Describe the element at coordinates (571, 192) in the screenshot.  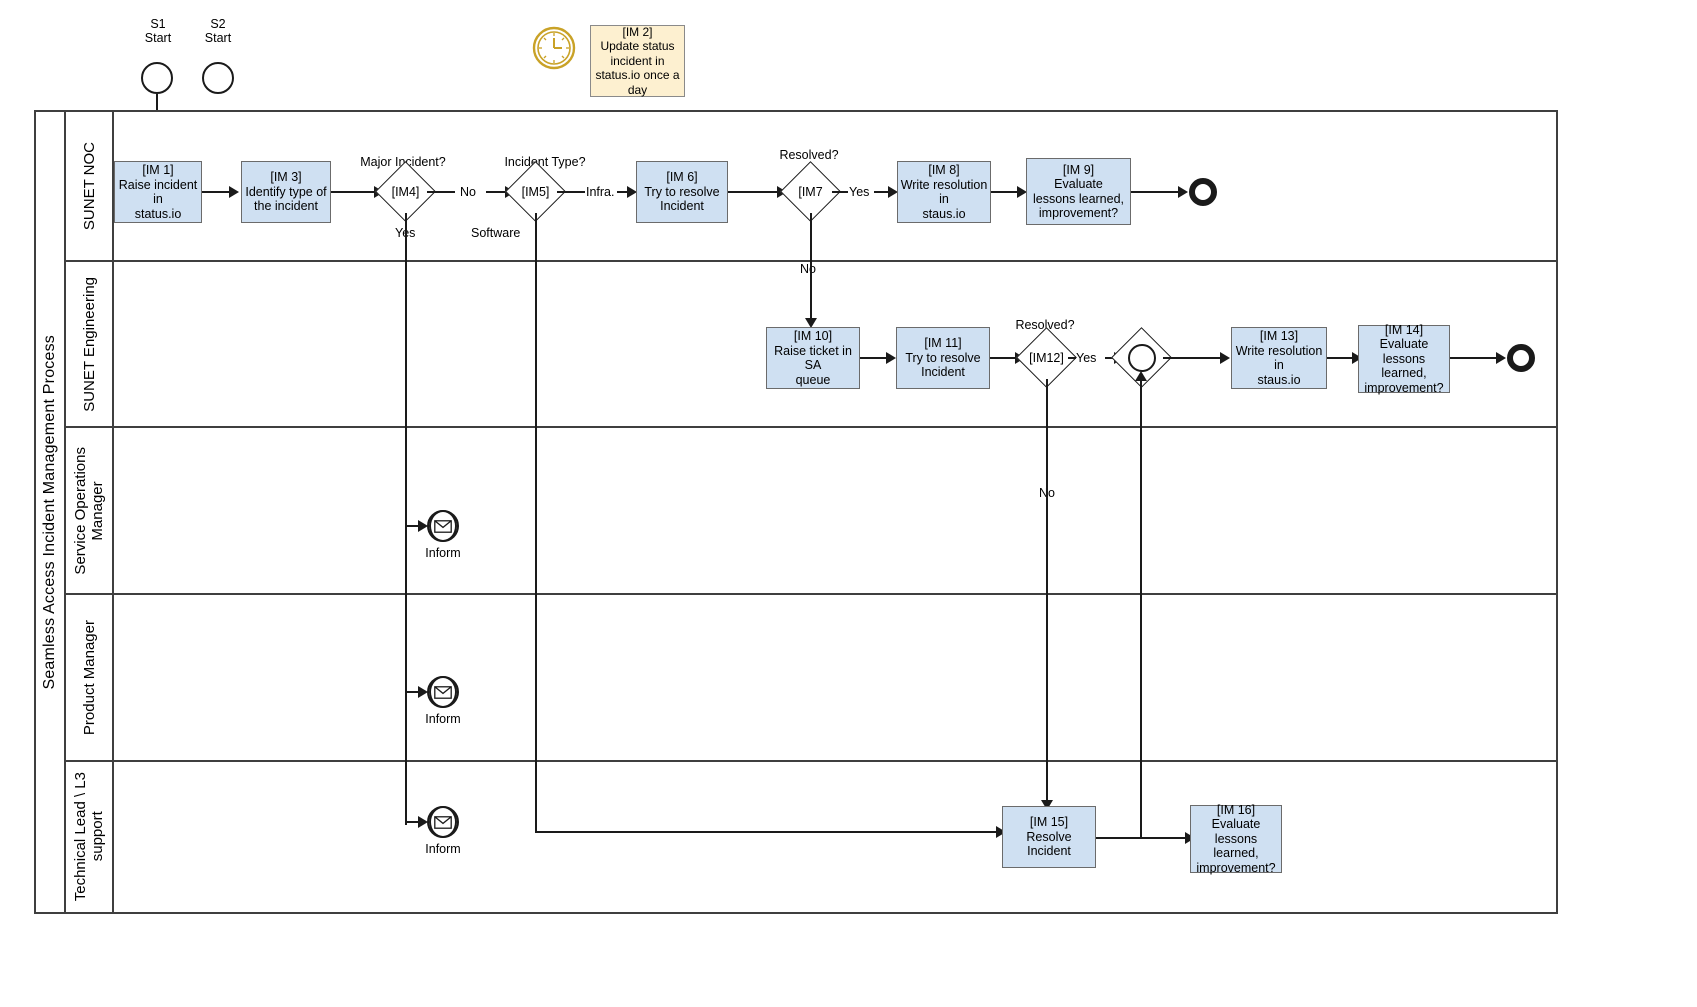
I see `flow-im5-infra-a` at that location.